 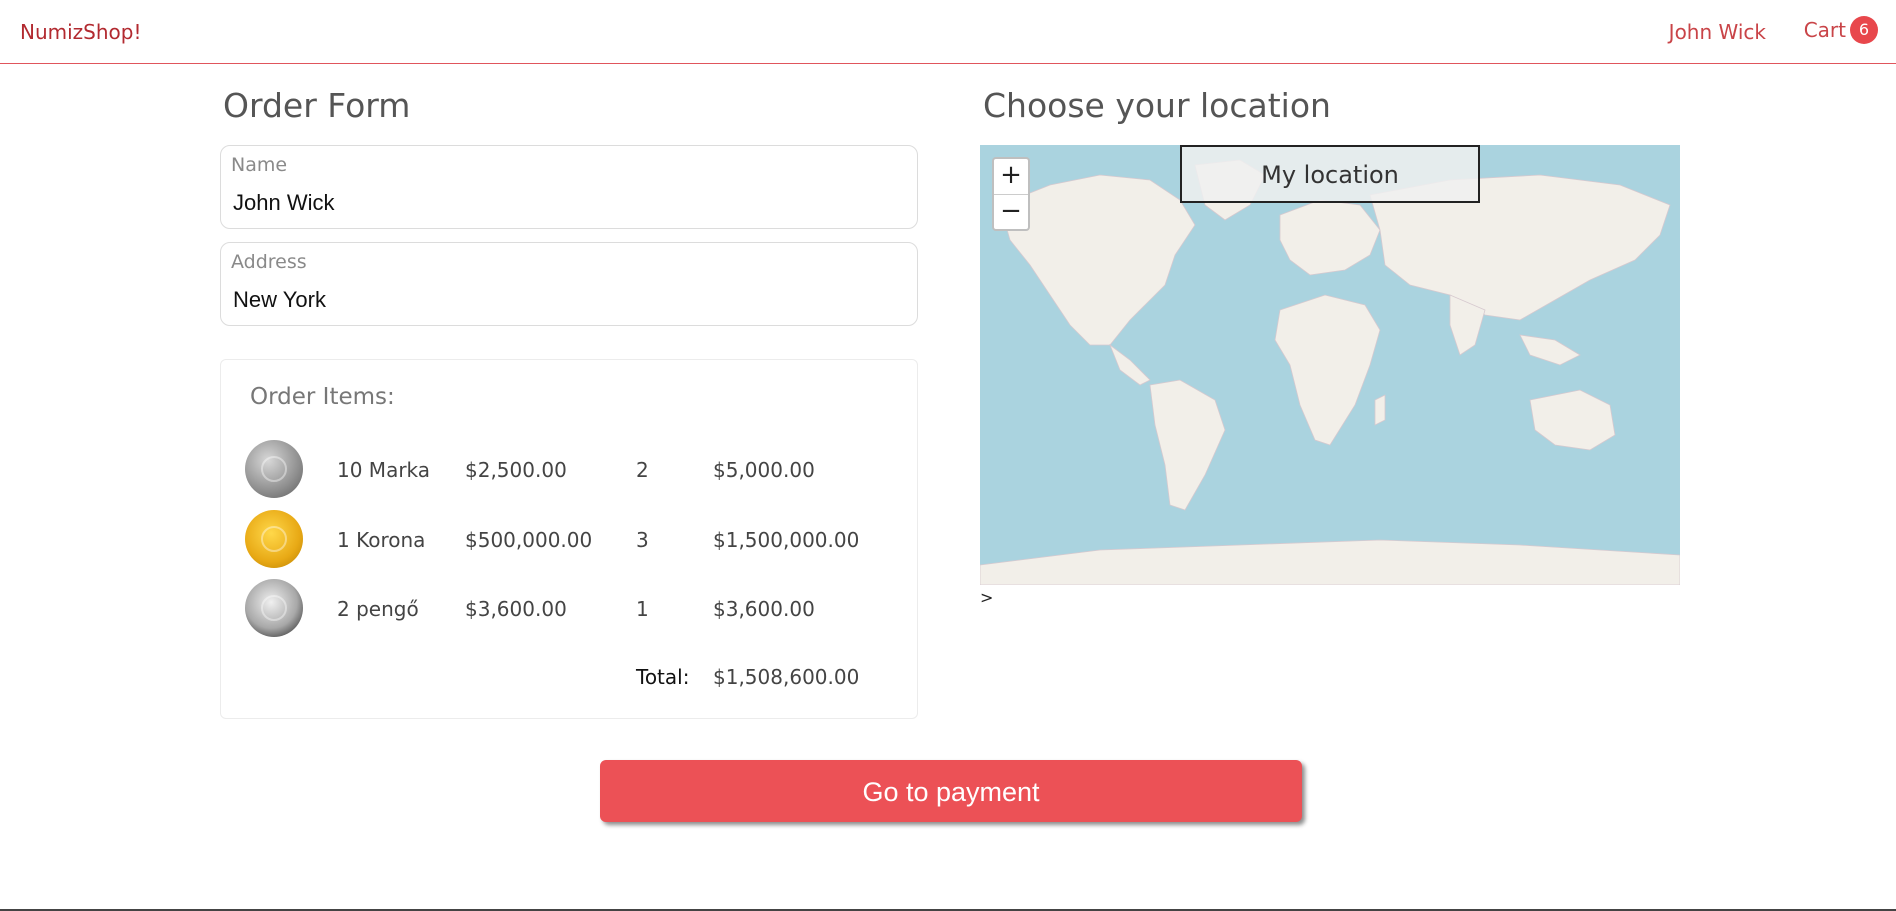 What do you see at coordinates (786, 540) in the screenshot?
I see `item-subtotal: $1,500,000.00` at bounding box center [786, 540].